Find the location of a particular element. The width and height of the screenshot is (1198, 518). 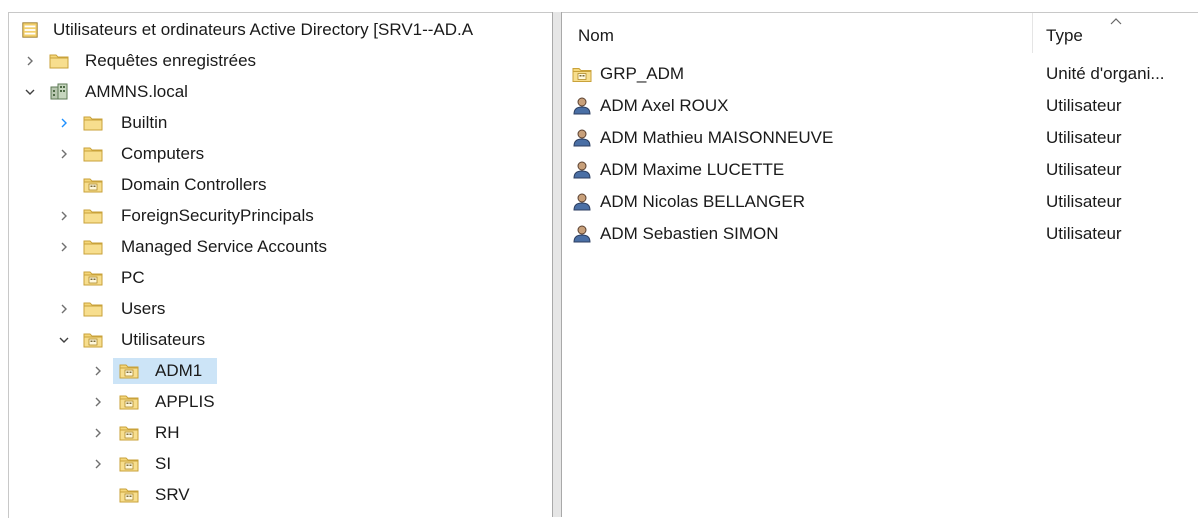

tree-item-label: AMMNS.local is located at coordinates (136, 91).